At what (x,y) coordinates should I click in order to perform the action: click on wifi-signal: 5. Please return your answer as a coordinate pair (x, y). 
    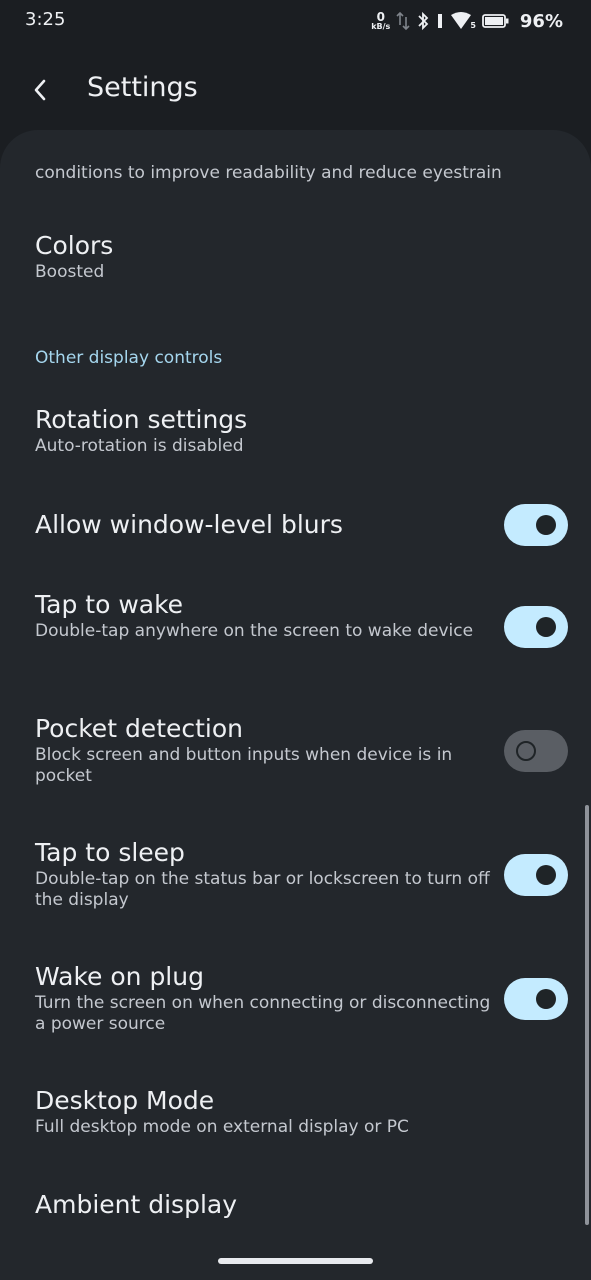
    Looking at the image, I should click on (463, 21).